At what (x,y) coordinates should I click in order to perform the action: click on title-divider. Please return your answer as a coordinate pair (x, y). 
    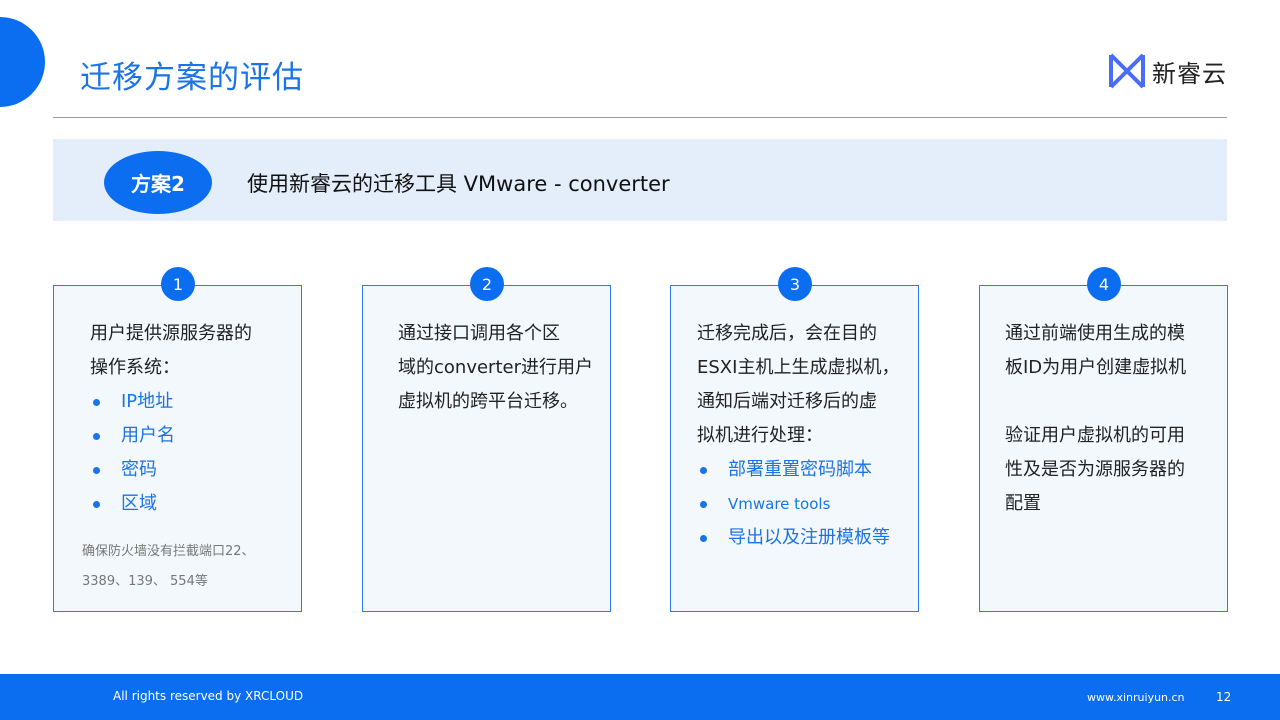
    Looking at the image, I should click on (640, 117).